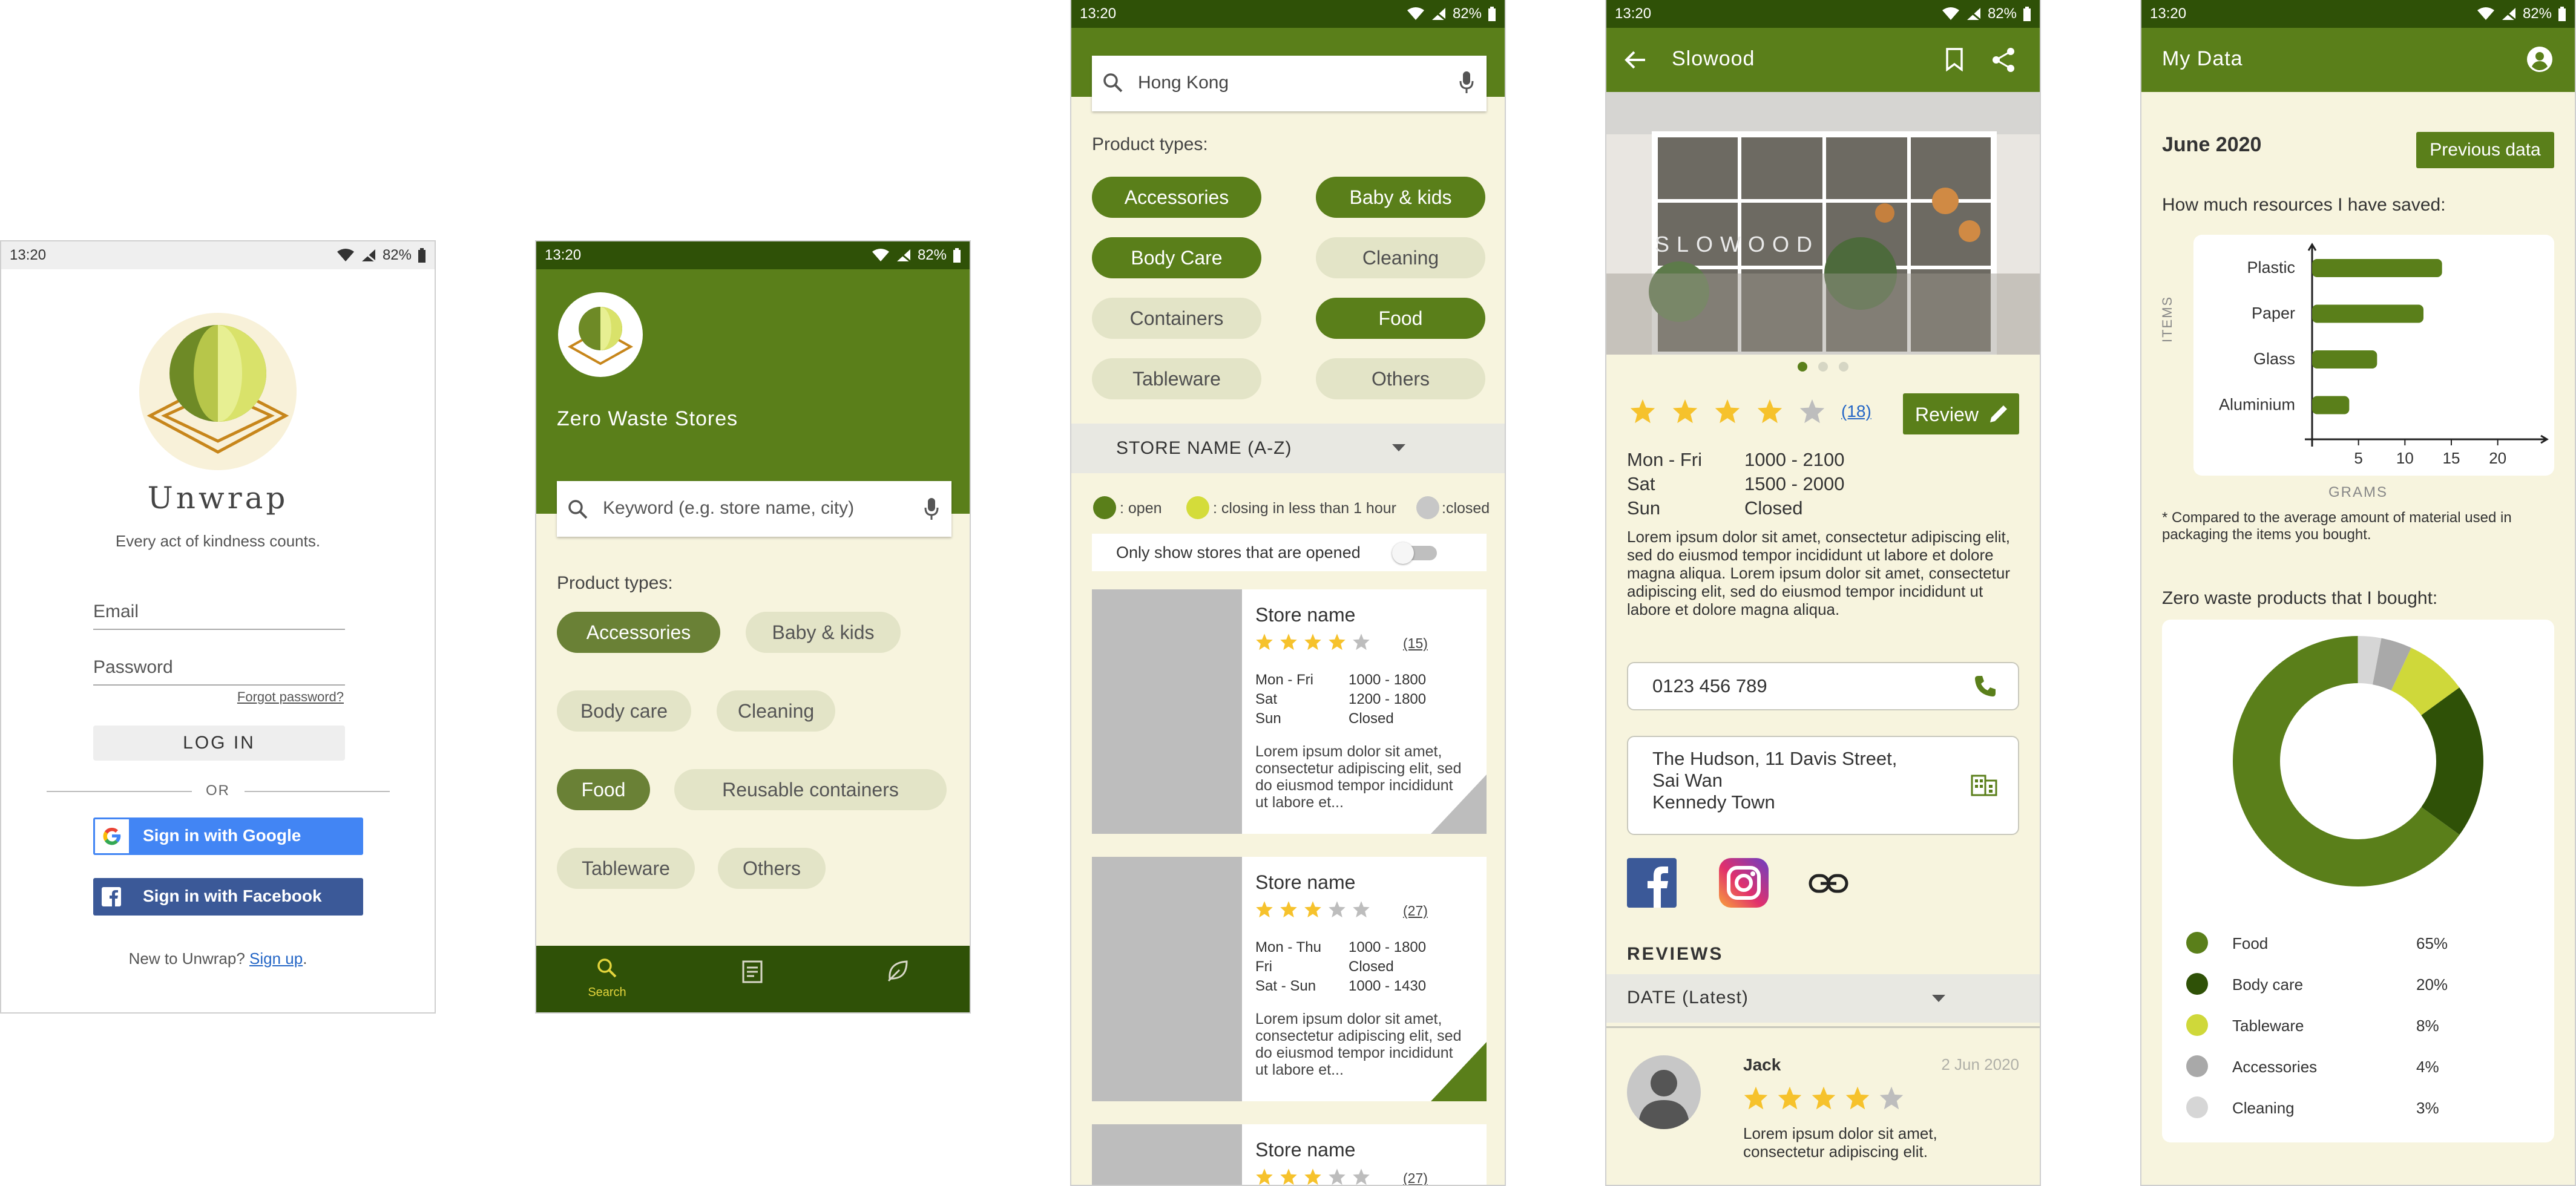 The height and width of the screenshot is (1186, 2576). What do you see at coordinates (2358, 492) in the screenshot?
I see `chart-xlabel: GRAMS` at bounding box center [2358, 492].